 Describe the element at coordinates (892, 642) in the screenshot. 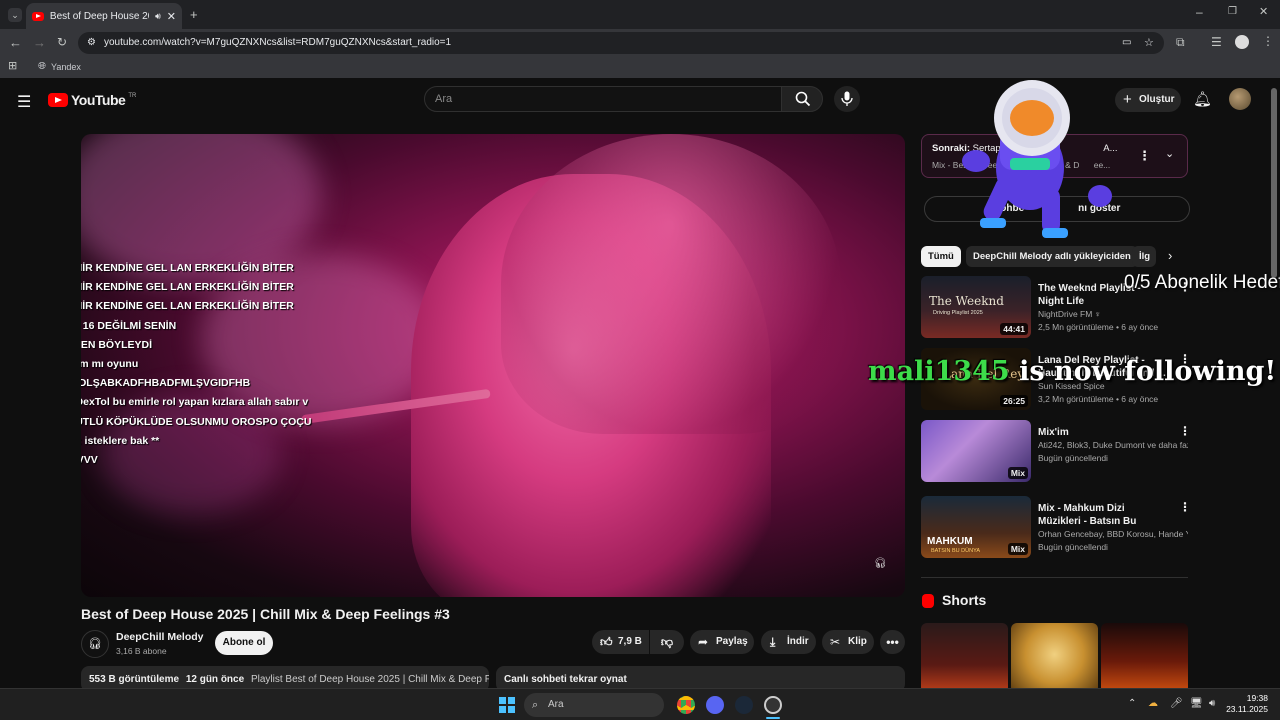

I see `more-actions-button: •••` at that location.